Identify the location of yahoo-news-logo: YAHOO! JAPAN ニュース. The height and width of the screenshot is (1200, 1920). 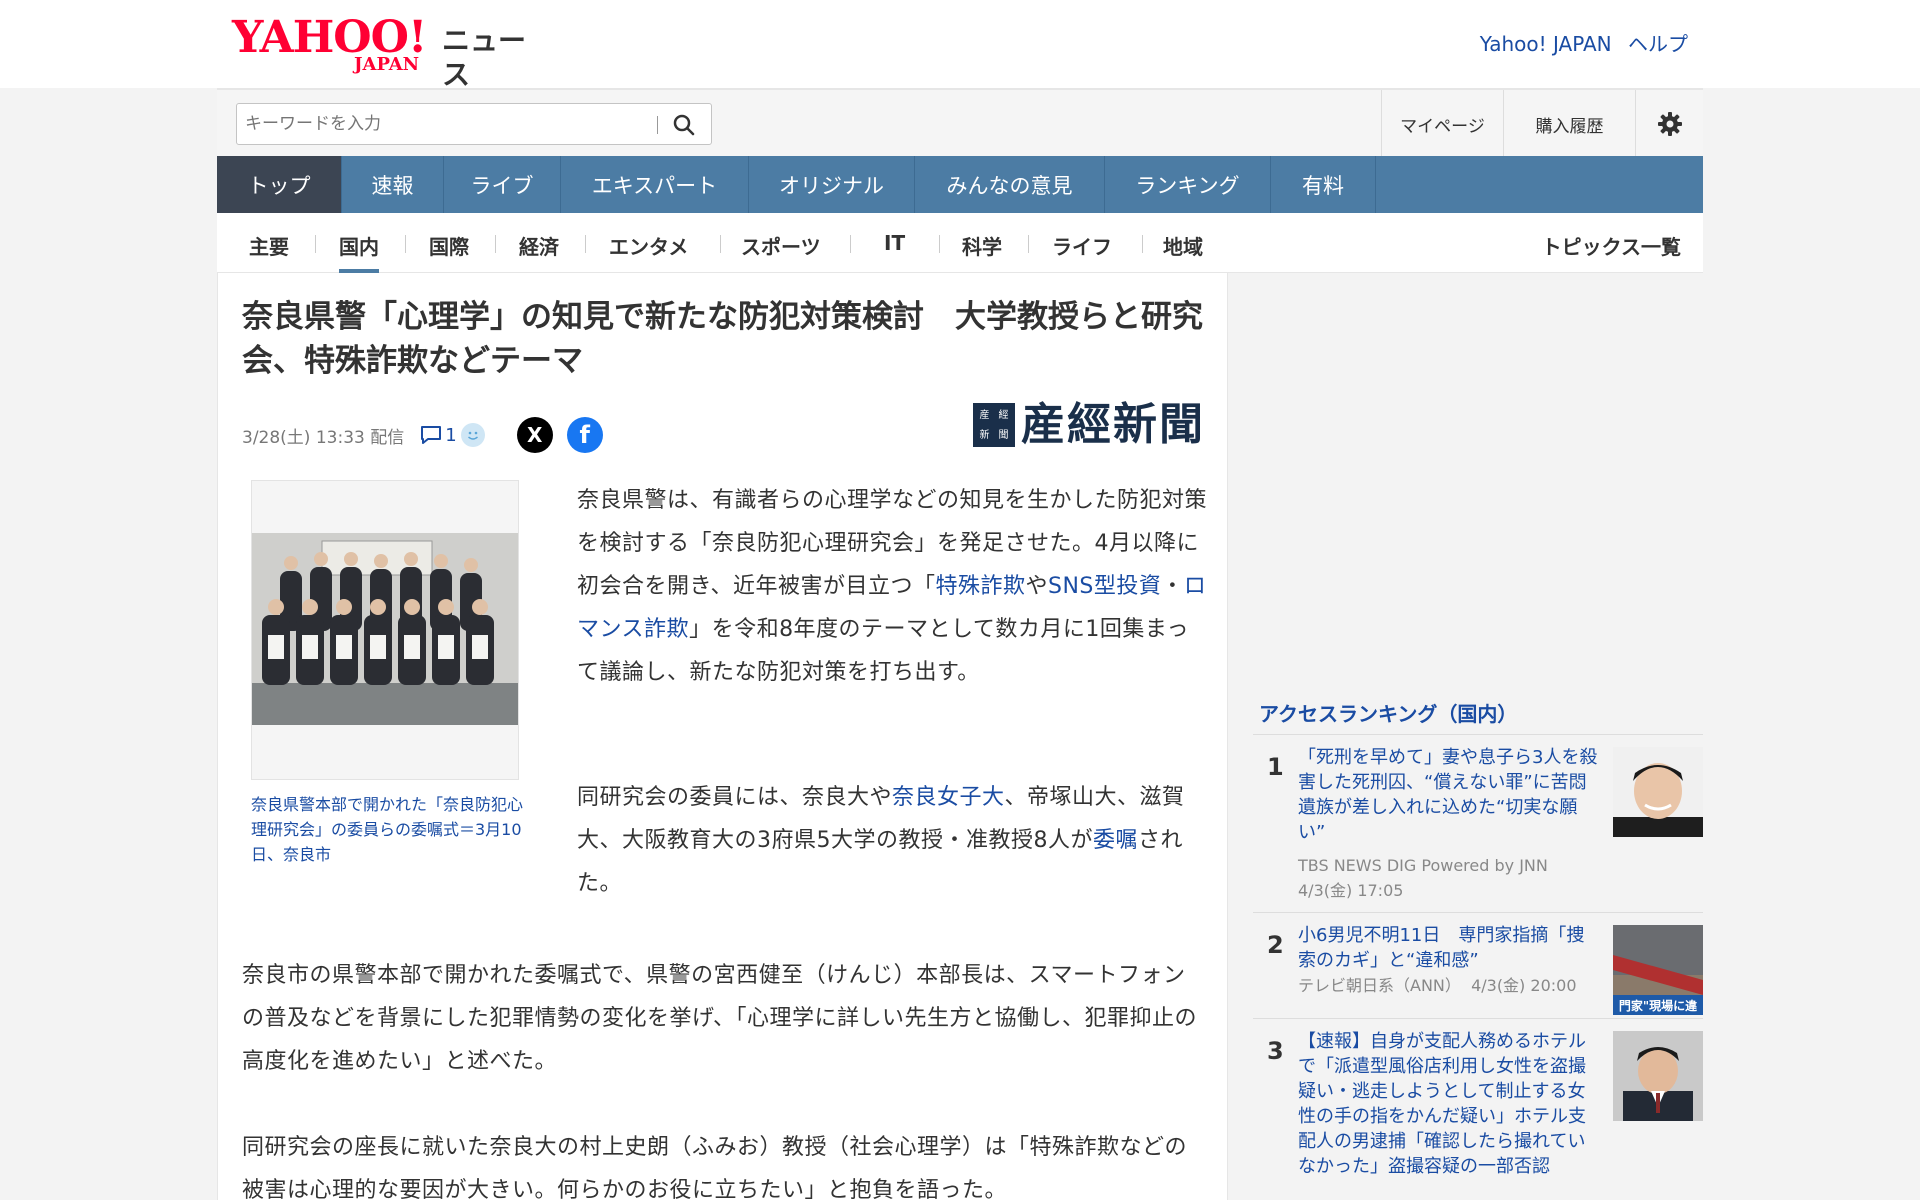
(390, 53).